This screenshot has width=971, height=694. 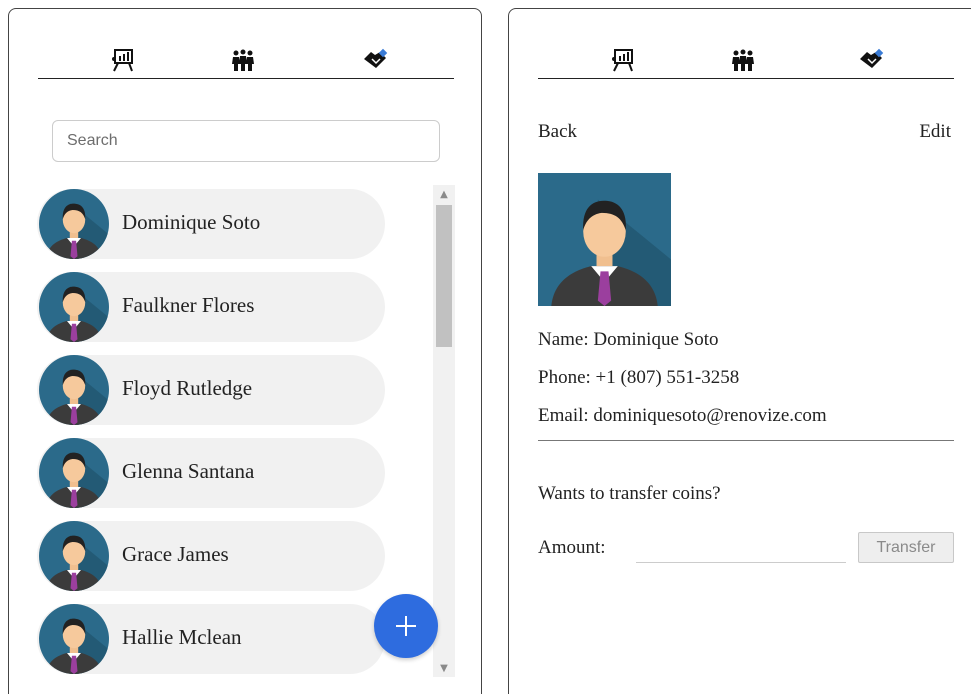 What do you see at coordinates (191, 222) in the screenshot?
I see `contact-name: Dominique Soto` at bounding box center [191, 222].